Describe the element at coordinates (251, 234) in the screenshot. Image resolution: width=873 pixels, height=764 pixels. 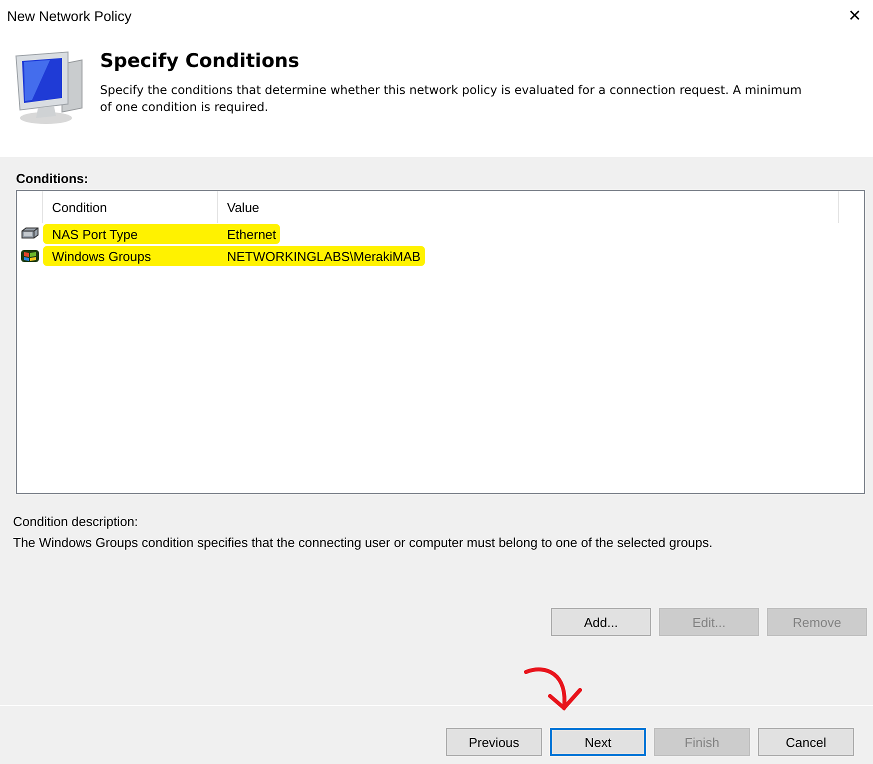
I see `table-cell-text: Ethernet` at that location.